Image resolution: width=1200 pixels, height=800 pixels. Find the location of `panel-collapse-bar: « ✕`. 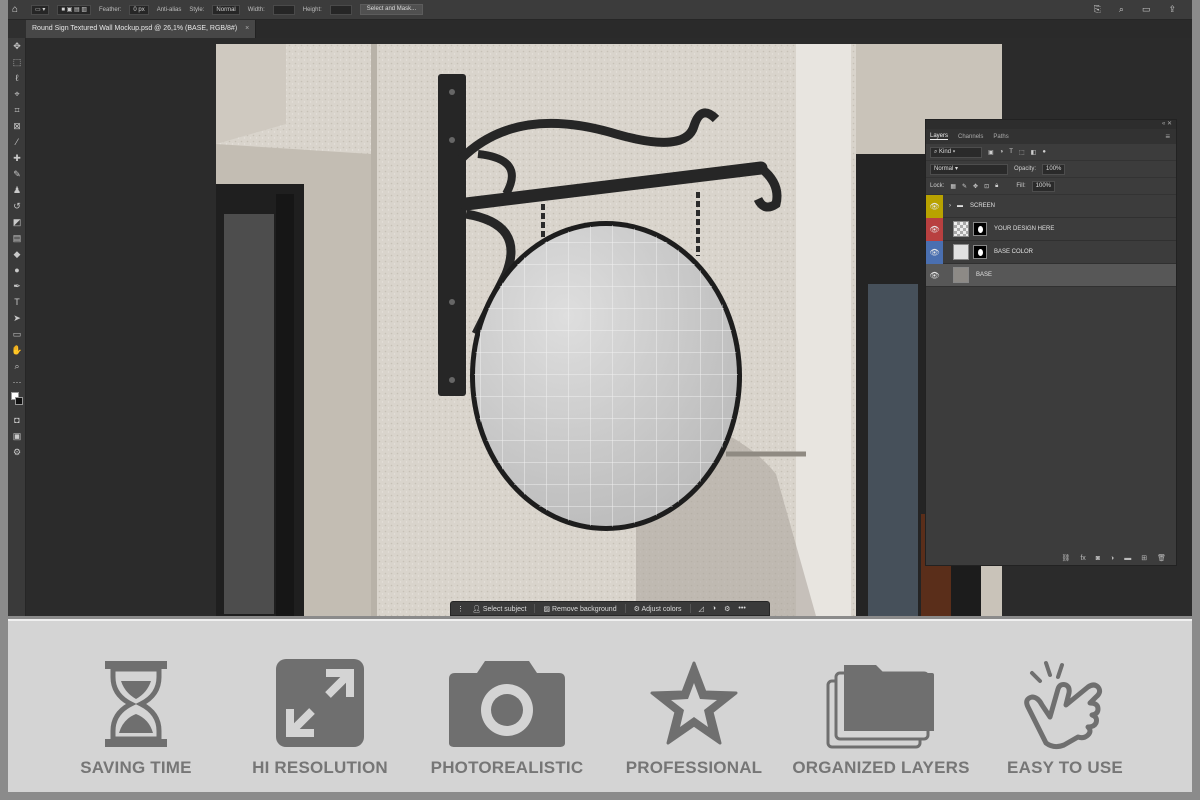

panel-collapse-bar: « ✕ is located at coordinates (1051, 124).